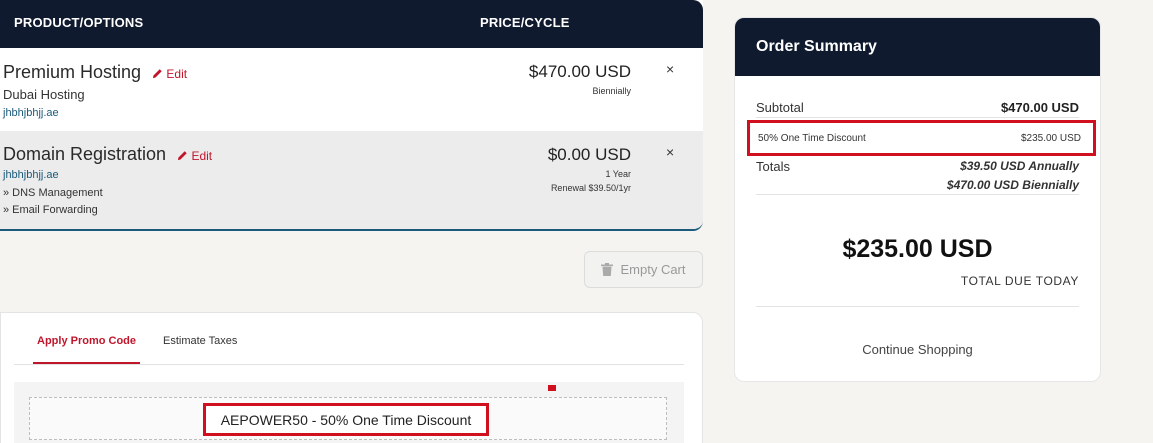 The height and width of the screenshot is (443, 1153). What do you see at coordinates (1039, 107) in the screenshot?
I see `subtotal-value: $470.00 USD` at bounding box center [1039, 107].